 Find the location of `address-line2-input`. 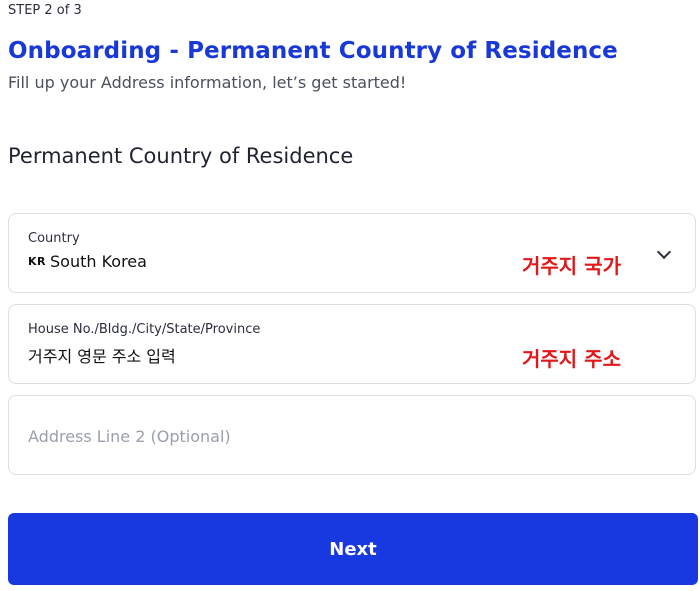

address-line2-input is located at coordinates (308, 436).